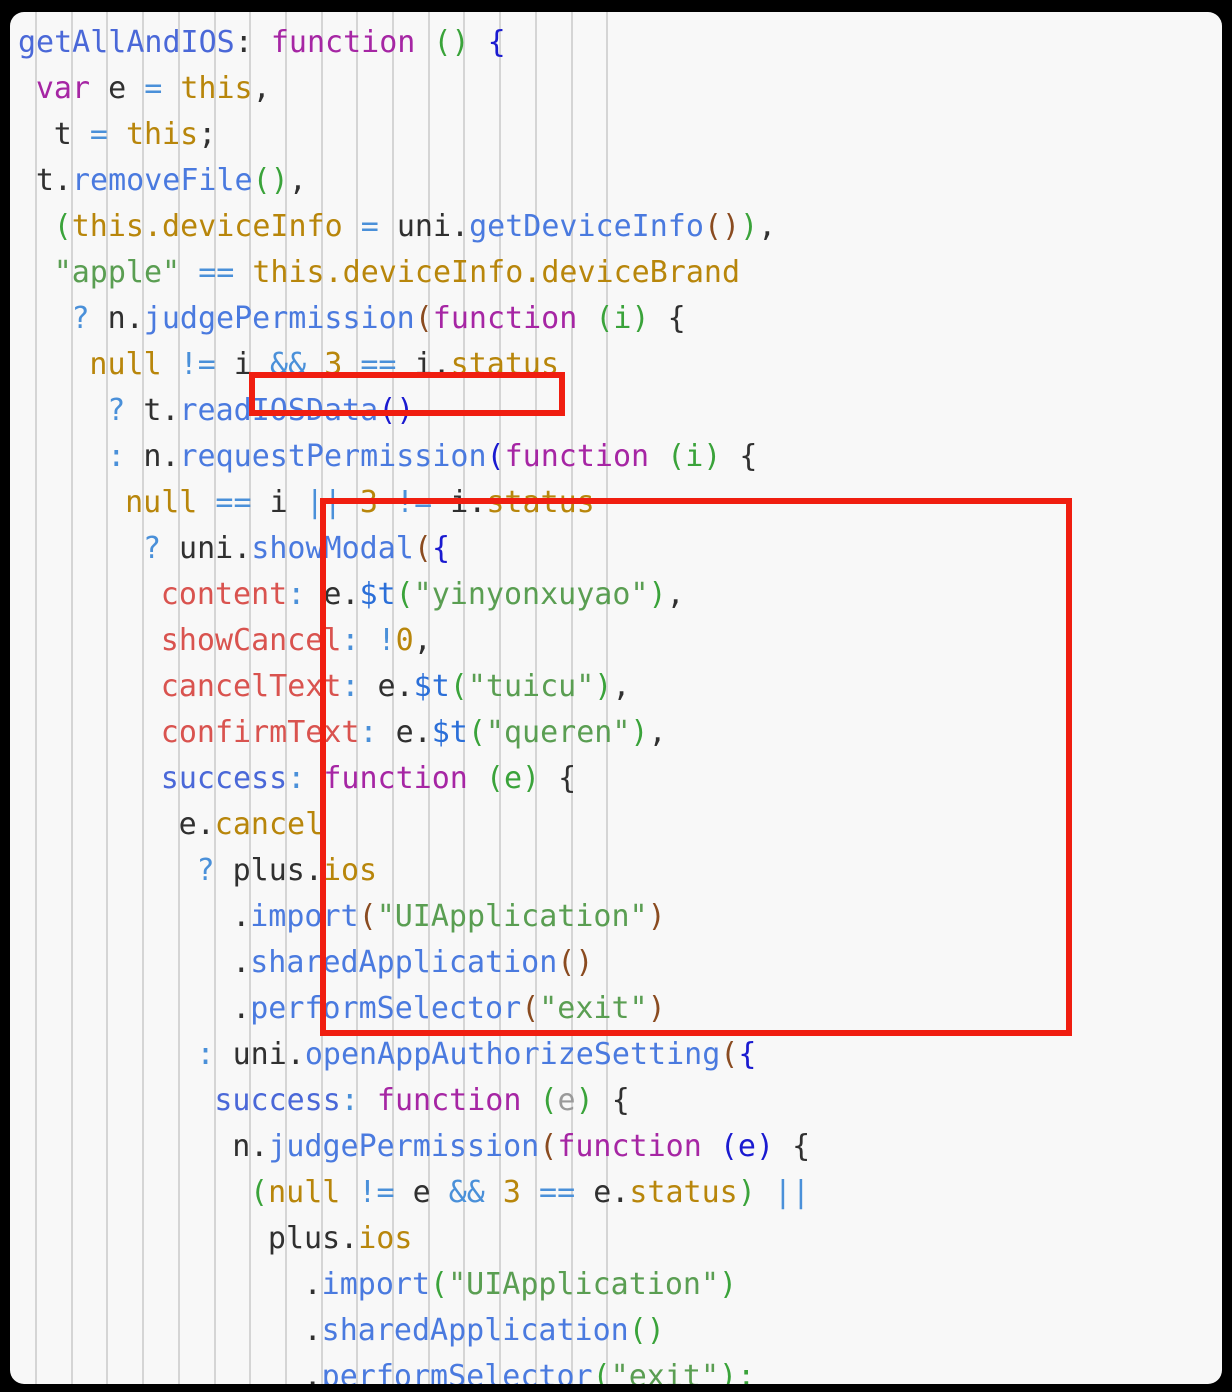 The width and height of the screenshot is (1232, 1392). What do you see at coordinates (496, 272) in the screenshot?
I see `token-prop: this.deviceInfo.deviceBrand` at bounding box center [496, 272].